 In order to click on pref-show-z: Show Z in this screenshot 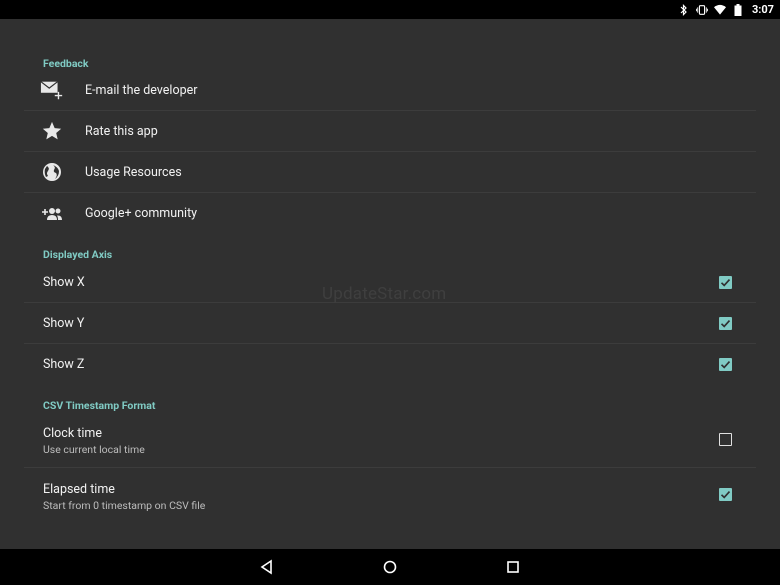, I will do `click(390, 364)`.